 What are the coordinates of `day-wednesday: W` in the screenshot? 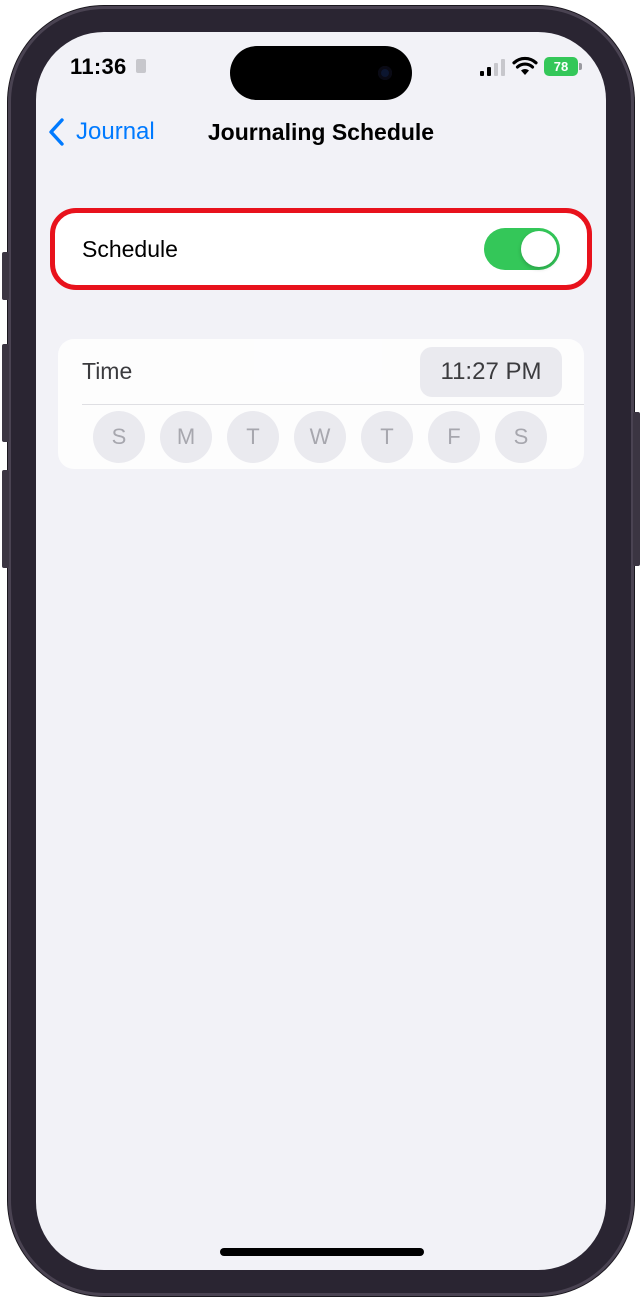 It's located at (320, 437).